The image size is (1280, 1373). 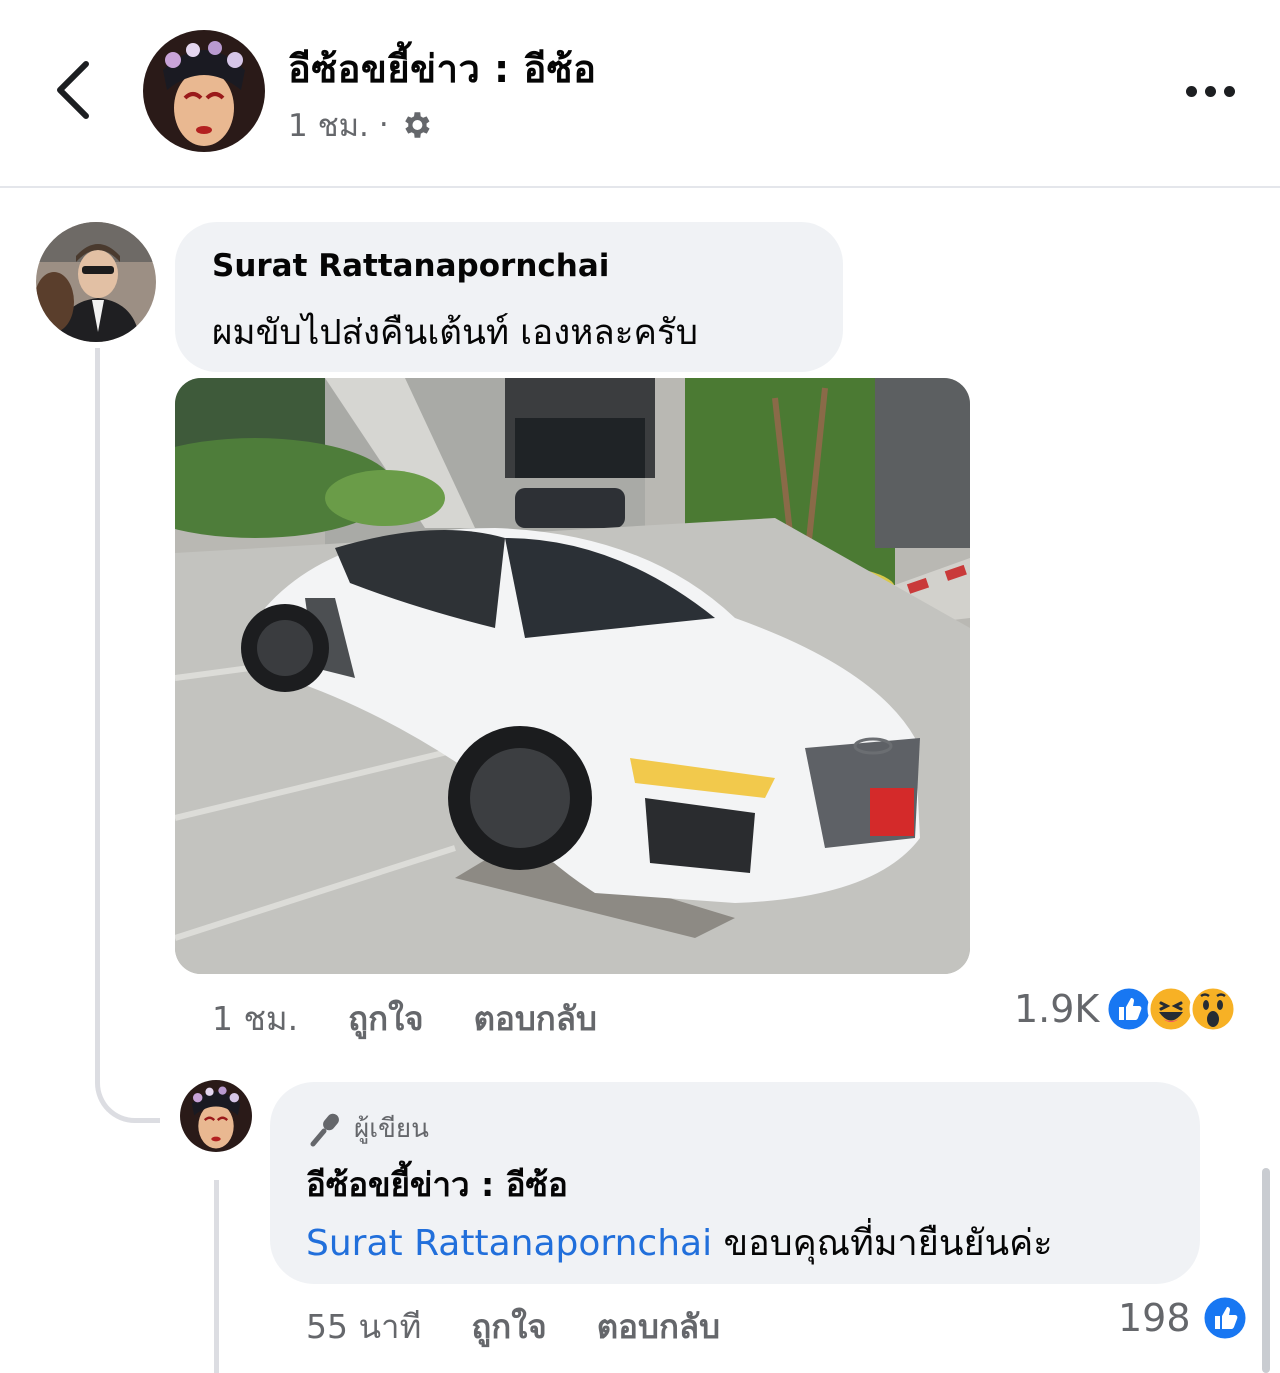 I want to click on thread-connector, so click(x=127, y=735).